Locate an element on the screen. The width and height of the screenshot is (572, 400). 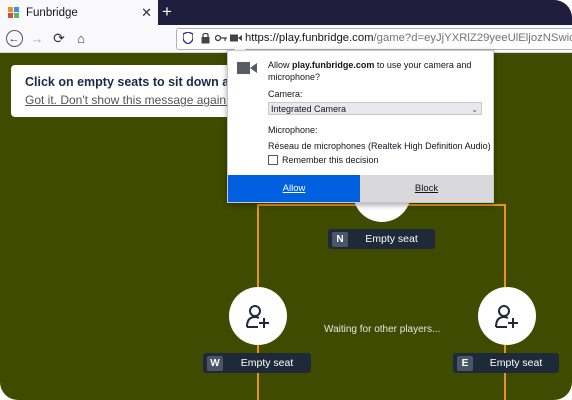
remember-label: Remember this decision is located at coordinates (330, 160).